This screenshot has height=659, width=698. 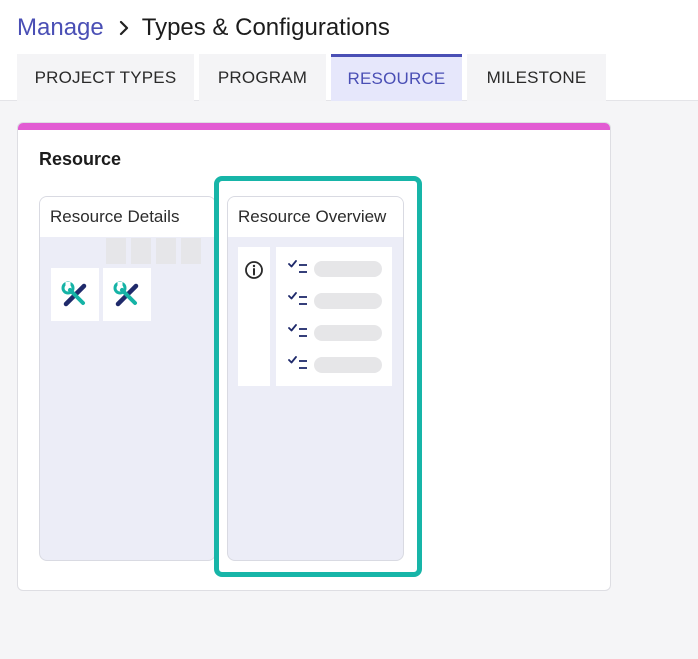 What do you see at coordinates (127, 378) in the screenshot?
I see `resource-details-card: Resource Details` at bounding box center [127, 378].